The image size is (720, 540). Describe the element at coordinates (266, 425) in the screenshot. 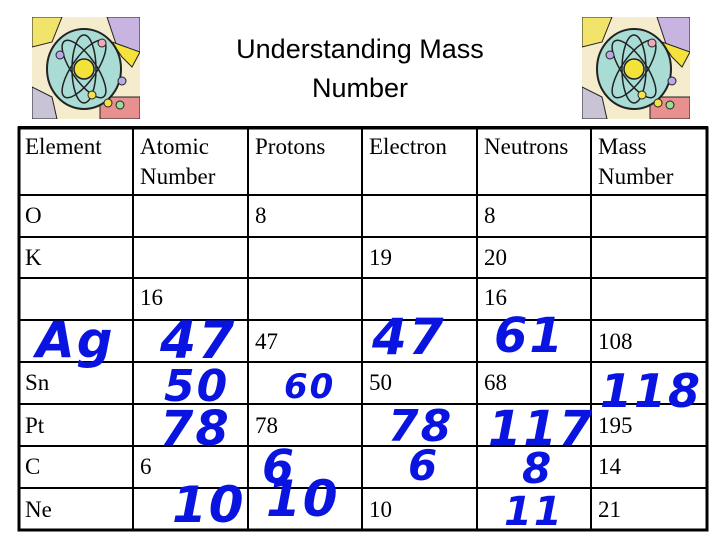

I see `cell-protons: 78` at that location.